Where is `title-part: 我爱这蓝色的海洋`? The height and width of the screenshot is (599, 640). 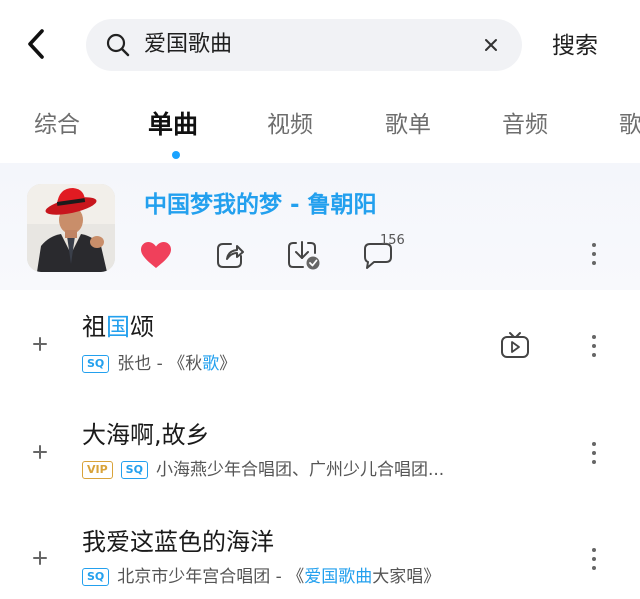 title-part: 我爱这蓝色的海洋 is located at coordinates (178, 542).